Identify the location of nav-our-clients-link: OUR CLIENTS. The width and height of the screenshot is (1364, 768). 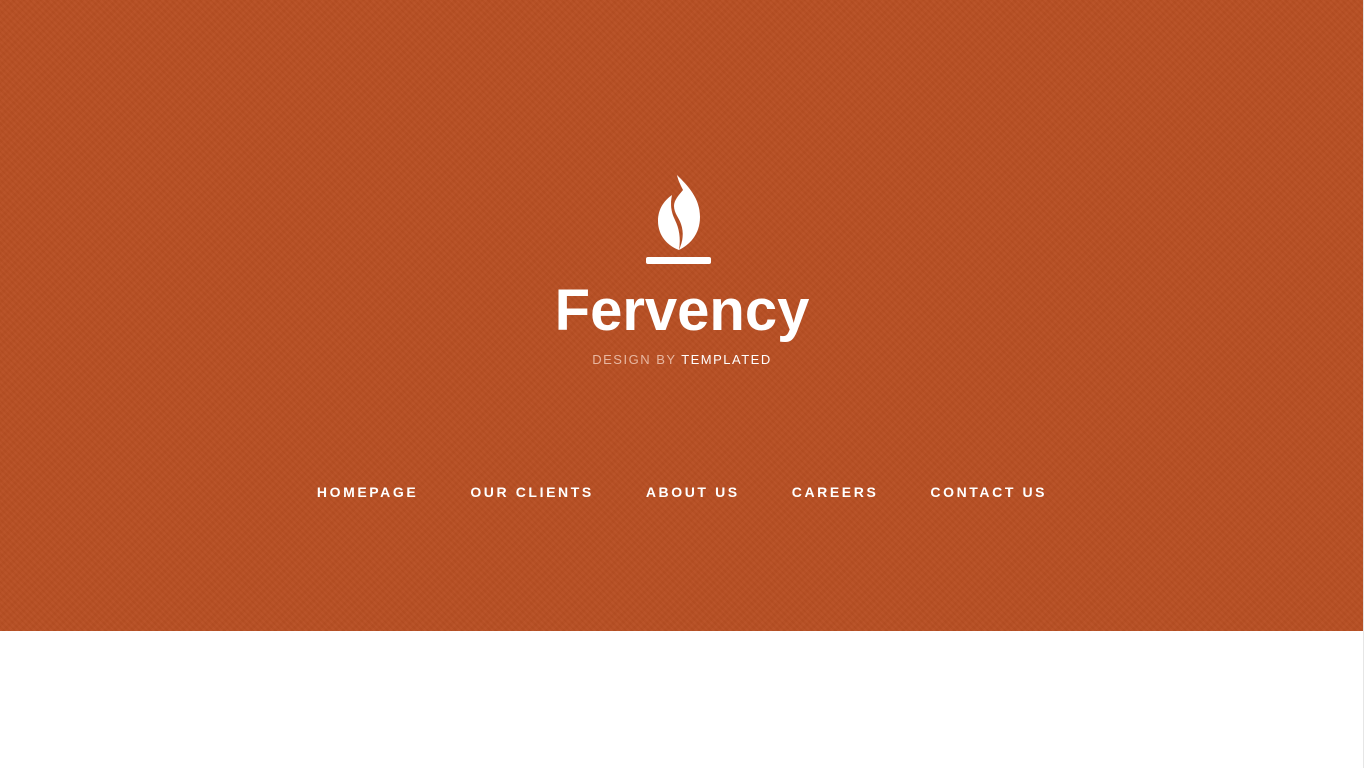
(532, 492).